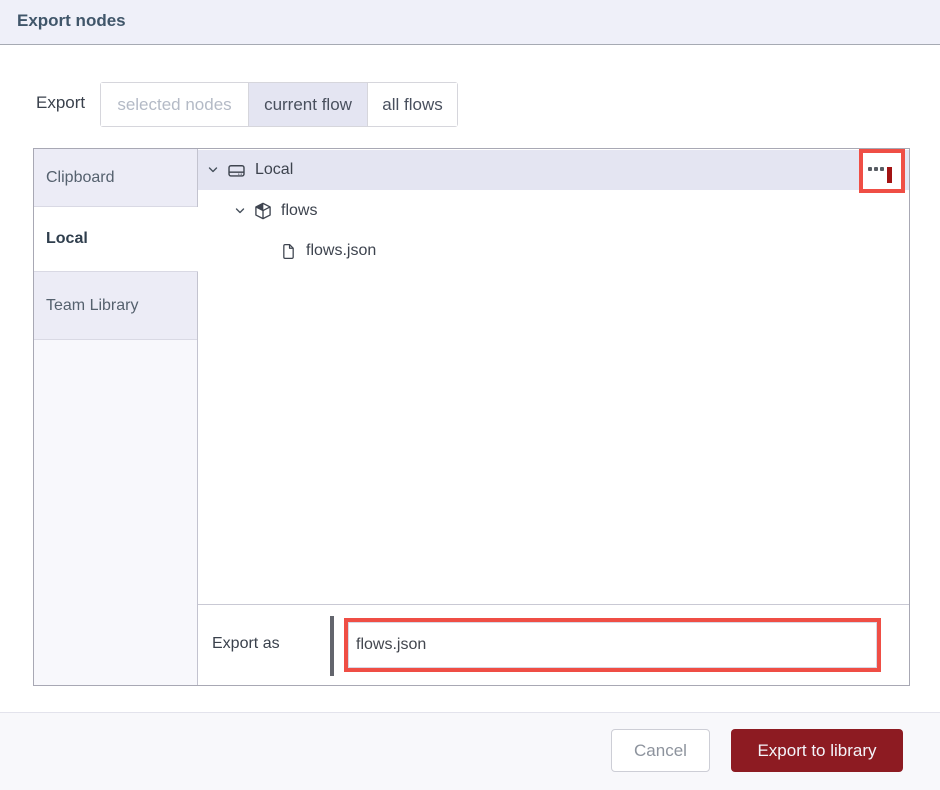 This screenshot has width=940, height=790. I want to click on tree-row-label: Local, so click(274, 169).